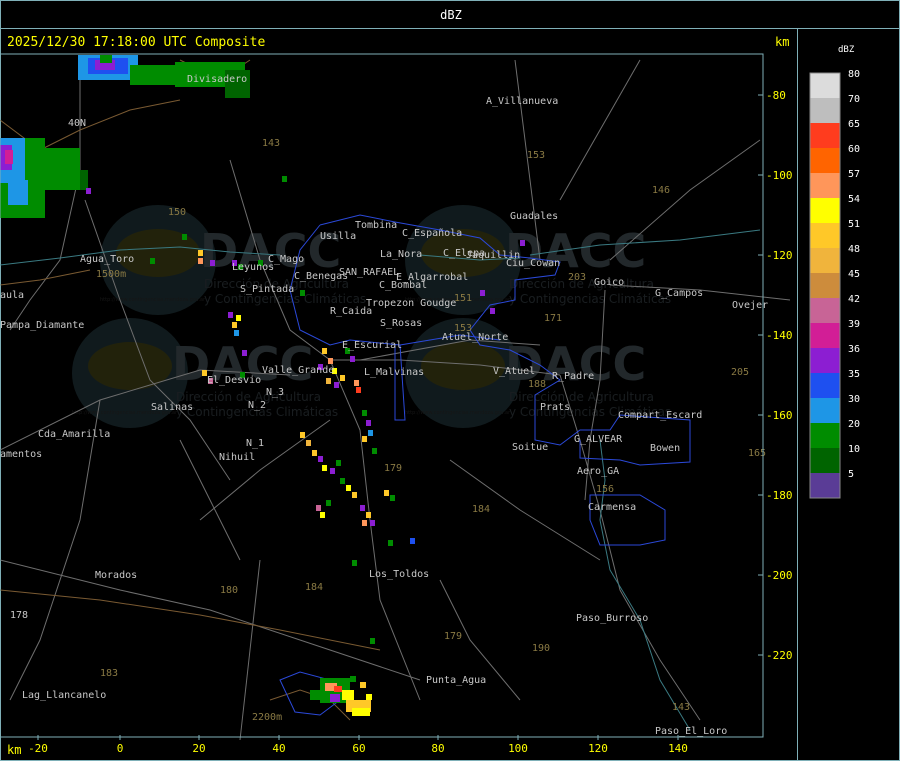 The height and width of the screenshot is (761, 900). I want to click on place-label: Prats, so click(555, 407).